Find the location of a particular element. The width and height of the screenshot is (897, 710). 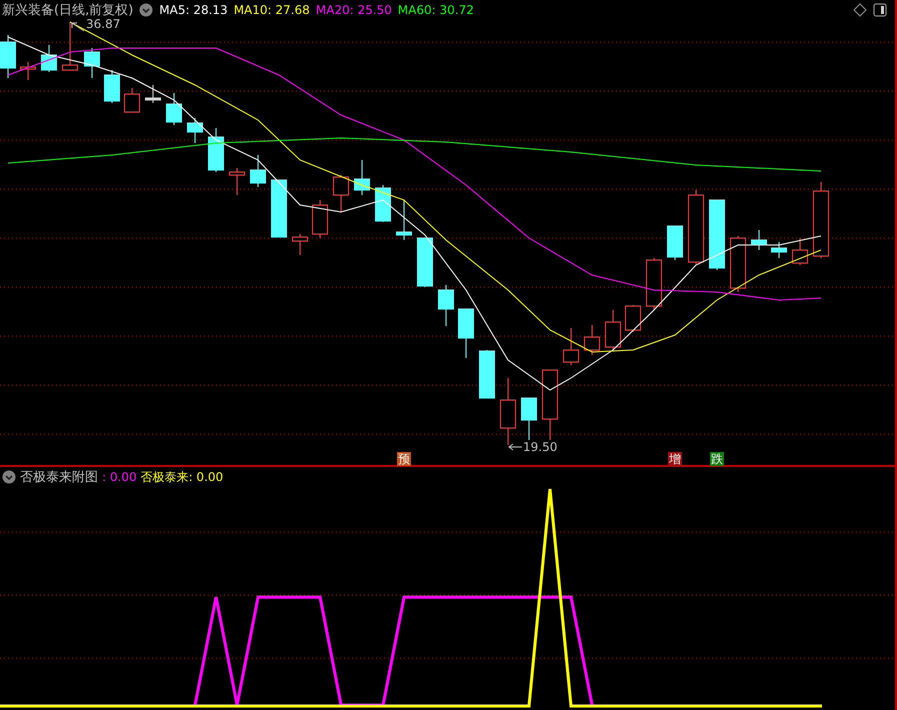

stock-title: 新兴装备(日线,前复权) is located at coordinates (68, 10).